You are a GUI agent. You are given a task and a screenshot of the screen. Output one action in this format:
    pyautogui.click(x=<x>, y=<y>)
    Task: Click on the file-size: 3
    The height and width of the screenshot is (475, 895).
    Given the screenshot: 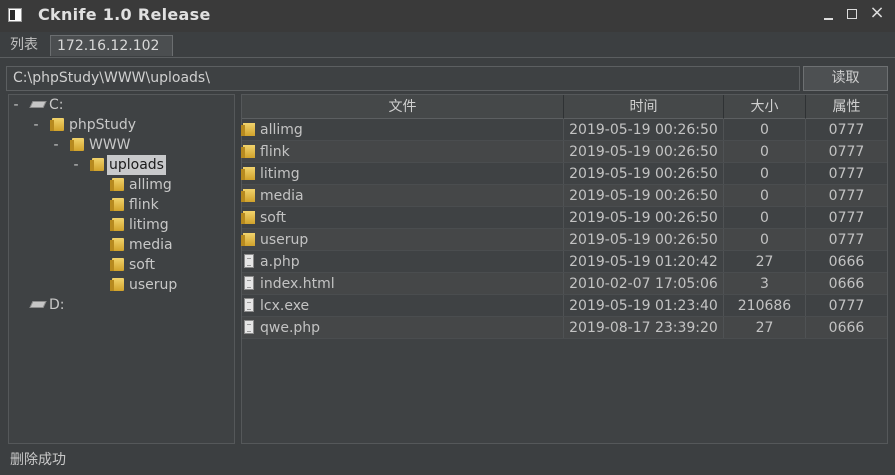 What is the action you would take?
    pyautogui.click(x=765, y=283)
    